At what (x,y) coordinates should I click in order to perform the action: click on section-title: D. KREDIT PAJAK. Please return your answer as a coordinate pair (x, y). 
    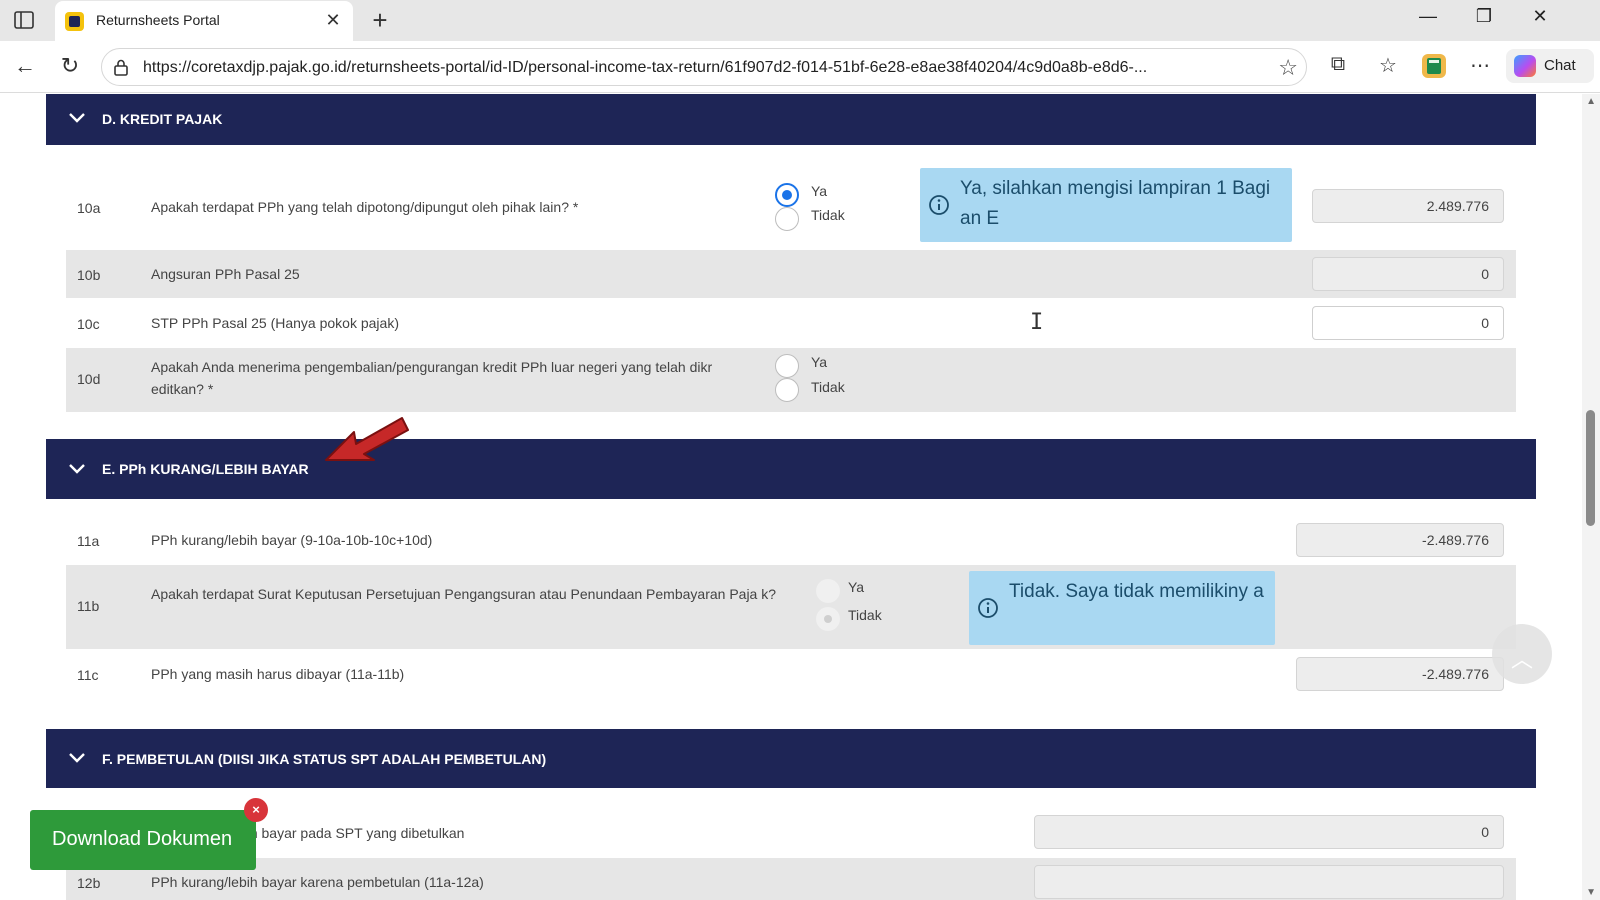
    Looking at the image, I should click on (162, 119).